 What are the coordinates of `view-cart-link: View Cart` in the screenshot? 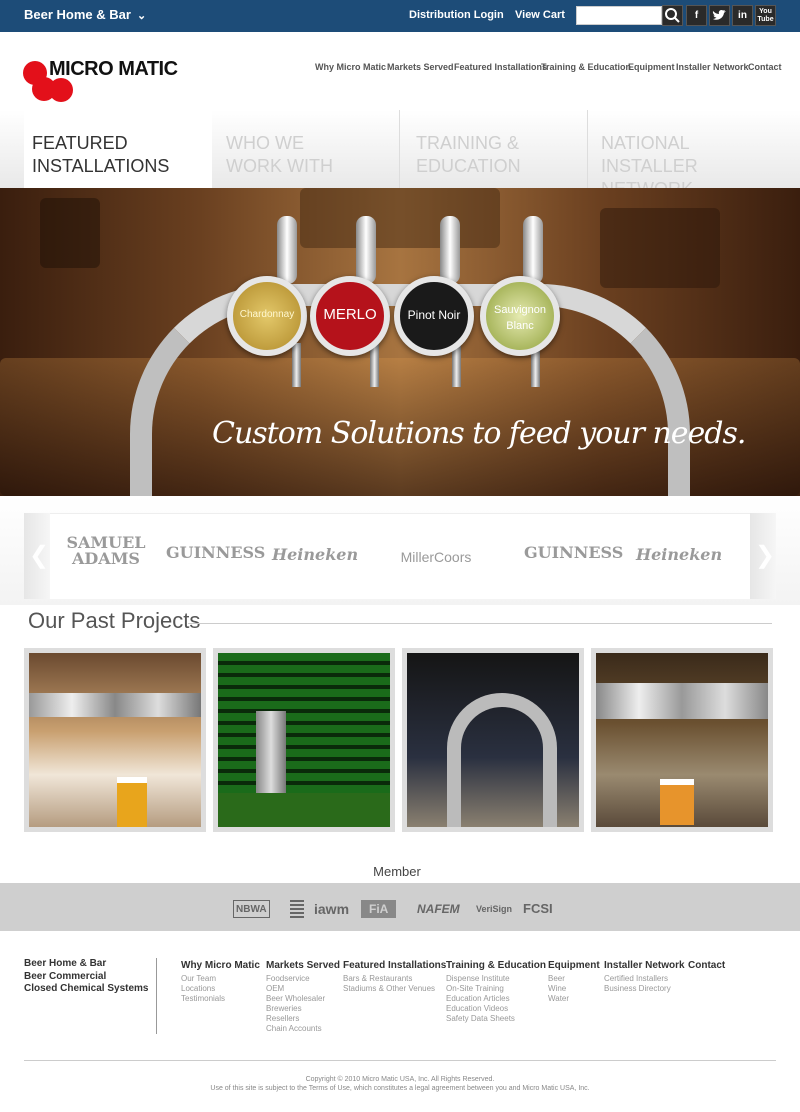 It's located at (540, 15).